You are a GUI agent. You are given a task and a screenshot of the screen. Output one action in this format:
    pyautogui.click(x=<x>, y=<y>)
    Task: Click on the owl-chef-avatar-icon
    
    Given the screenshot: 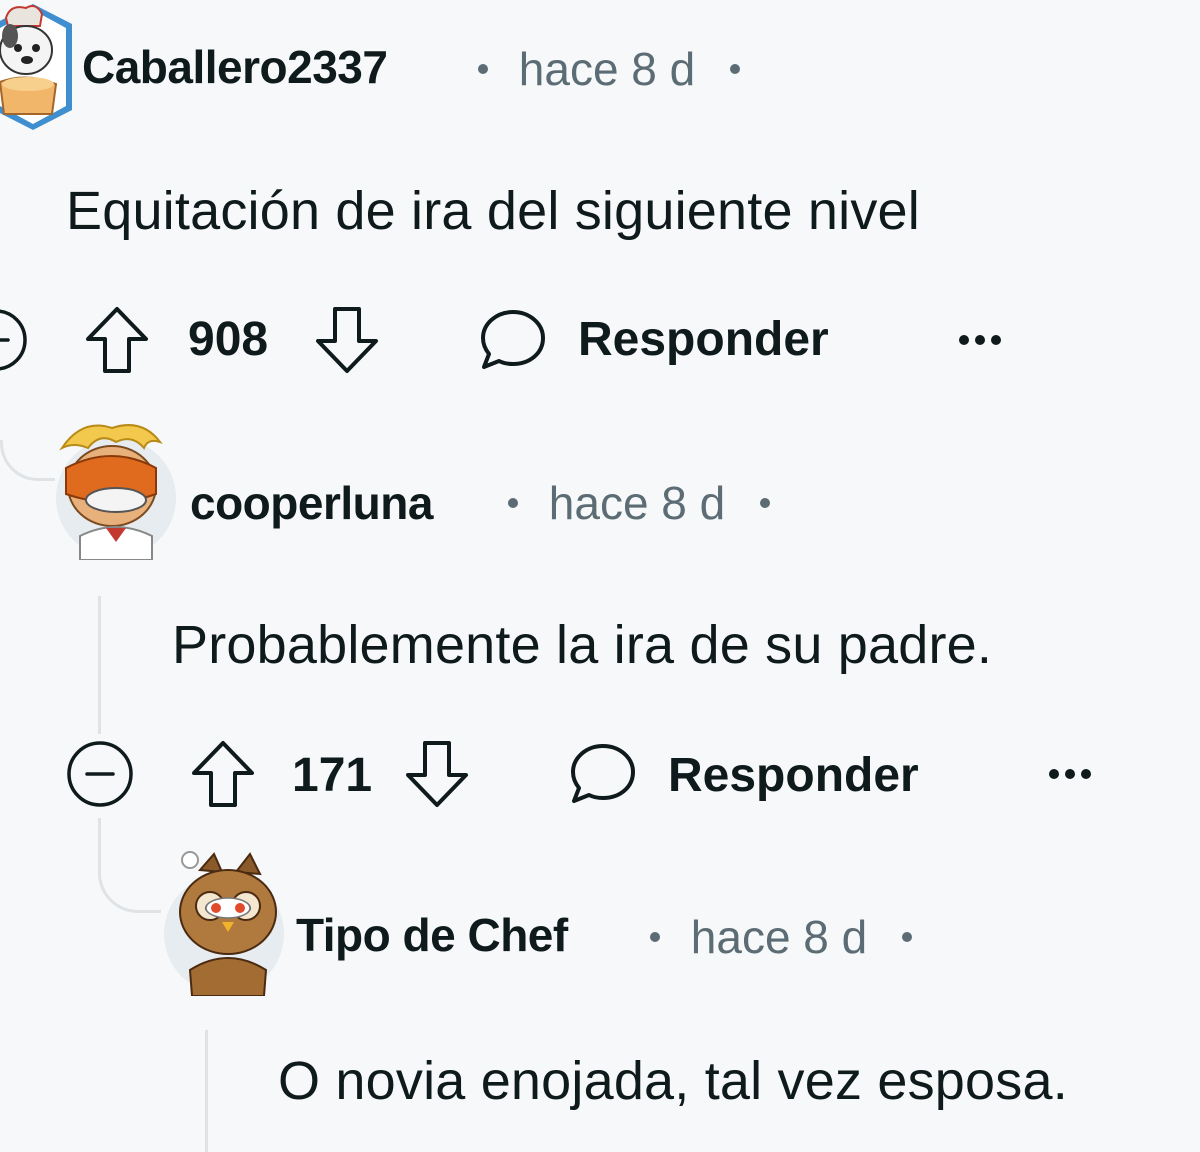 What is the action you would take?
    pyautogui.click(x=224, y=923)
    